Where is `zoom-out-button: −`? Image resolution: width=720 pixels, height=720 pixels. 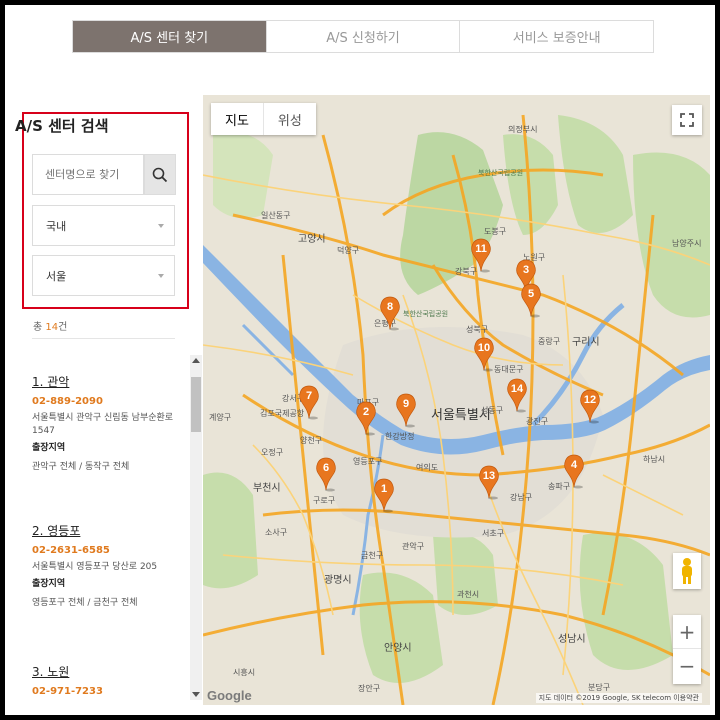
zoom-out-button: − is located at coordinates (687, 666).